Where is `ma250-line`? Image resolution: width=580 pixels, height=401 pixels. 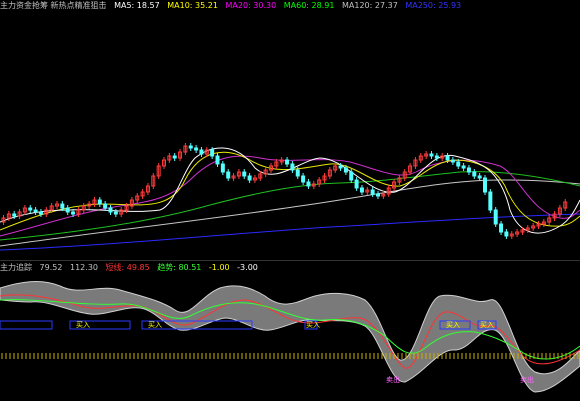
ma250-line is located at coordinates (290, 232).